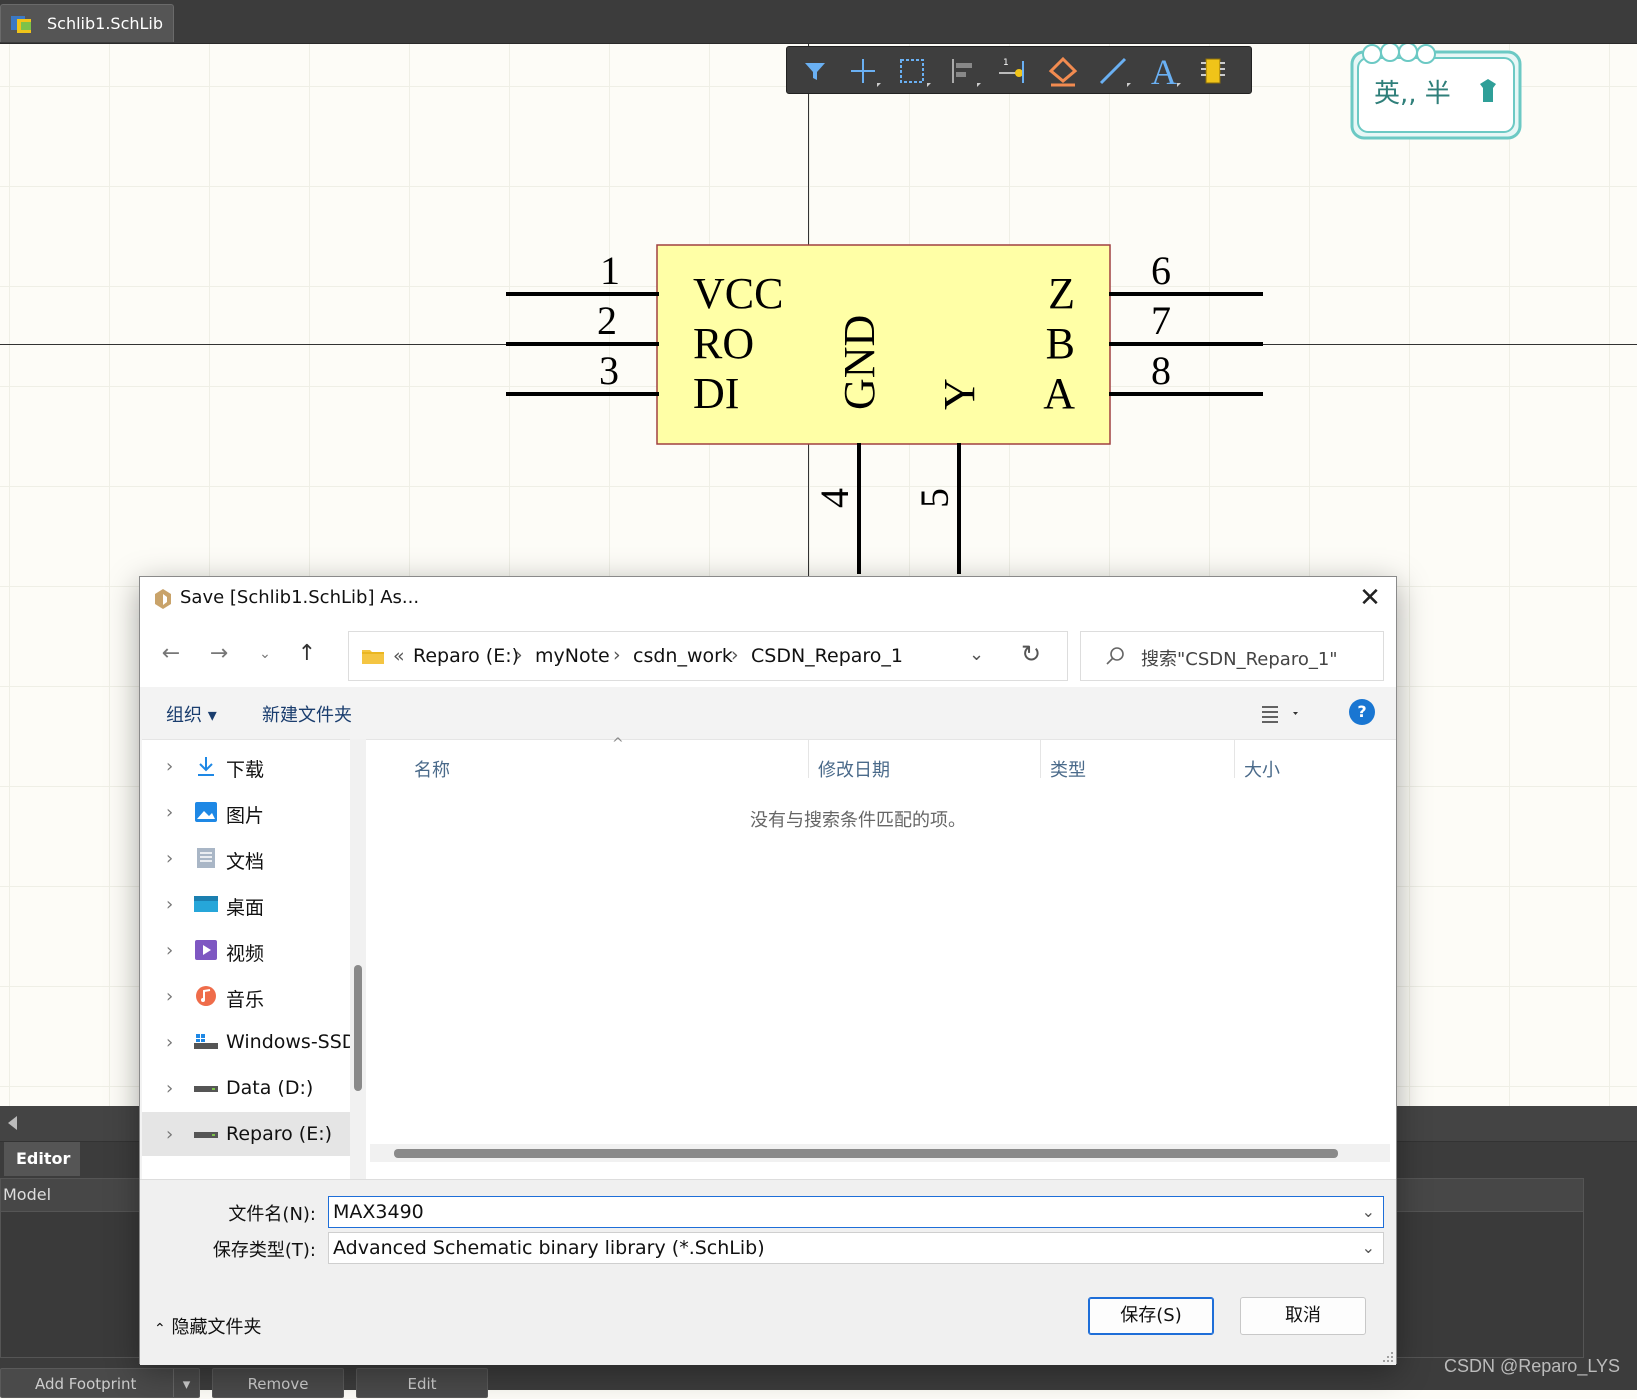 The width and height of the screenshot is (1637, 1399). I want to click on breadcrumb-item: myNote, so click(572, 656).